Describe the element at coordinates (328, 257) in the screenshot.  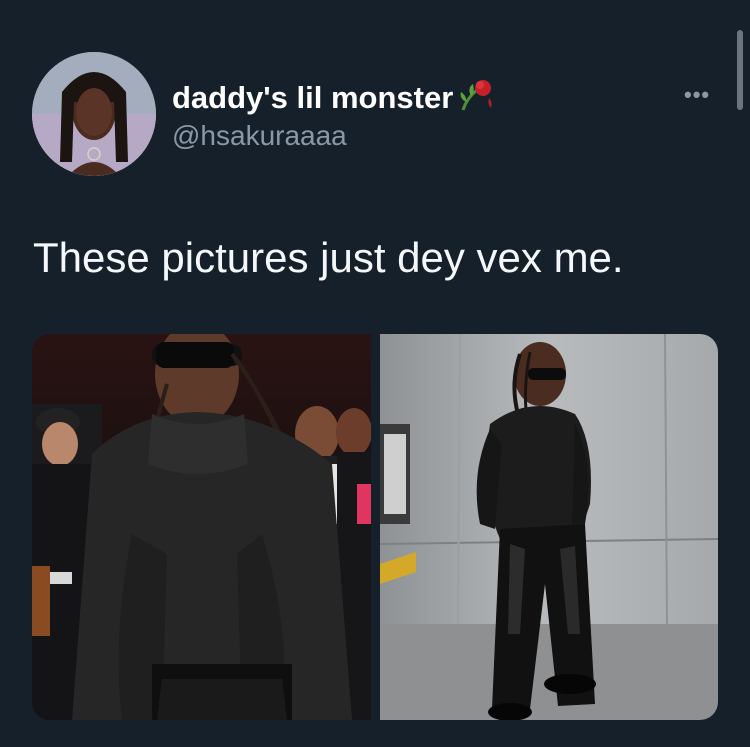
I see `tweet-text: These pictures just dey vex me.` at that location.